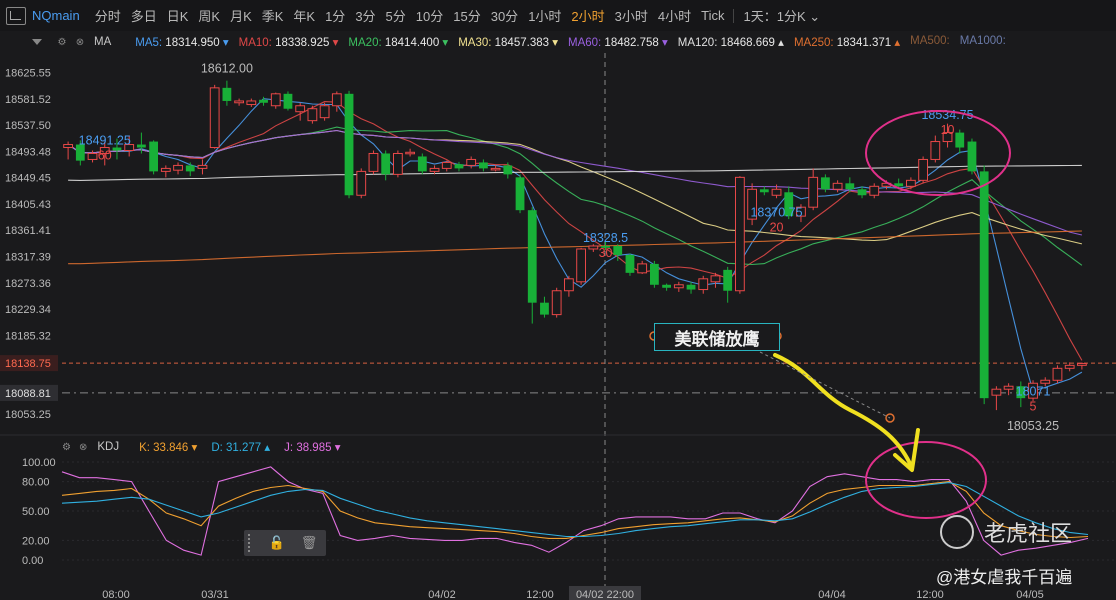 The height and width of the screenshot is (600, 1116). Describe the element at coordinates (777, 228) in the screenshot. I see `bar-count-3: 20` at that location.